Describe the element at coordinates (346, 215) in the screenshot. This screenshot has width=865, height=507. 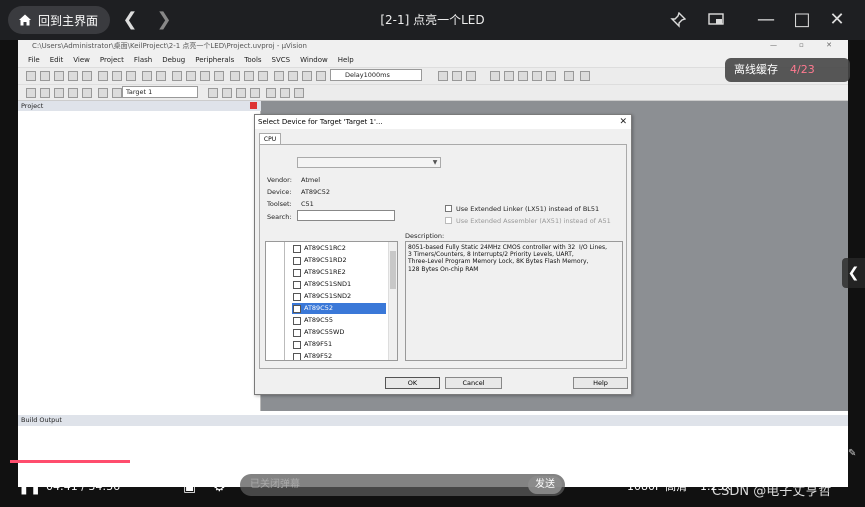
I see `search-input` at that location.